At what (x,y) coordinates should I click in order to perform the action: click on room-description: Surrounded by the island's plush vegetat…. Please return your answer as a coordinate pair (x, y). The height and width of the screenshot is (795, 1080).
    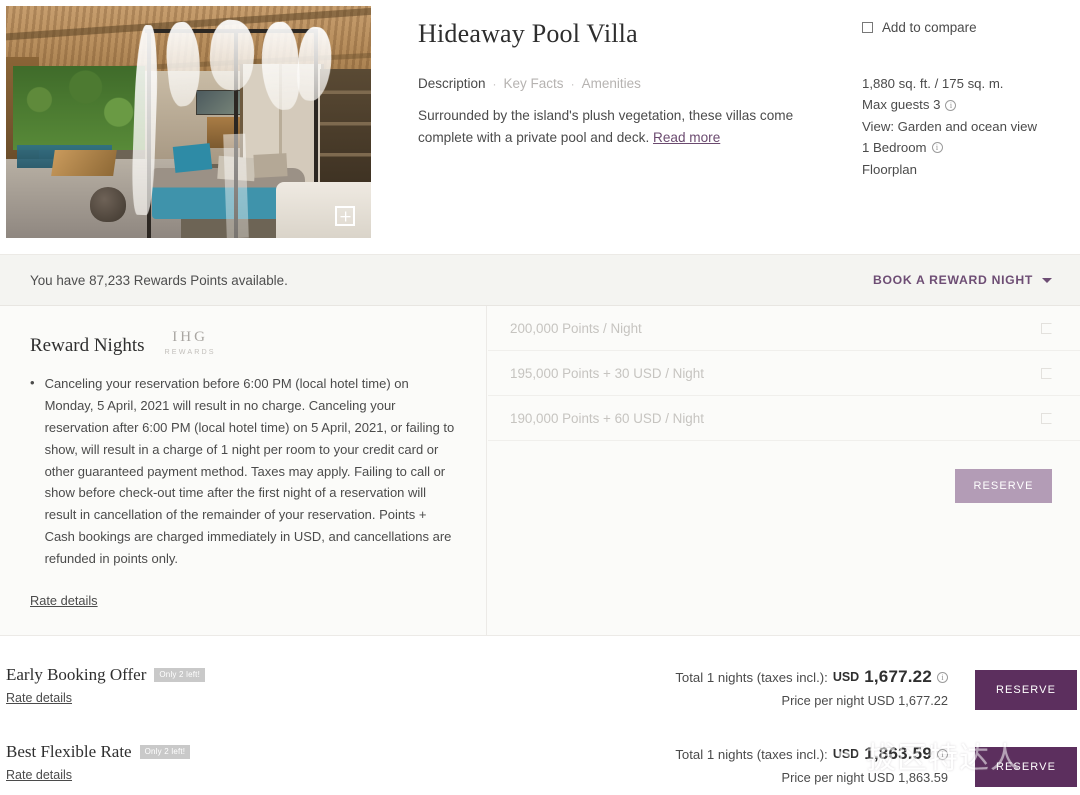
    Looking at the image, I should click on (609, 127).